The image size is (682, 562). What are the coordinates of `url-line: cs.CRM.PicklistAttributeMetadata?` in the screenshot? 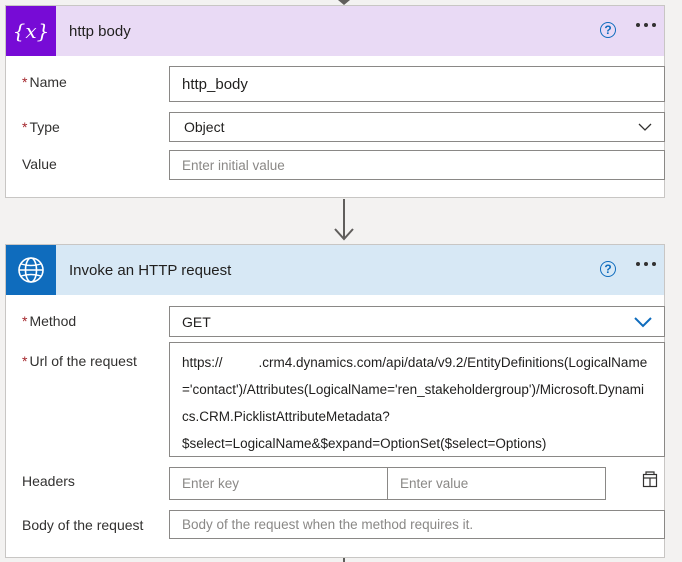 It's located at (286, 416).